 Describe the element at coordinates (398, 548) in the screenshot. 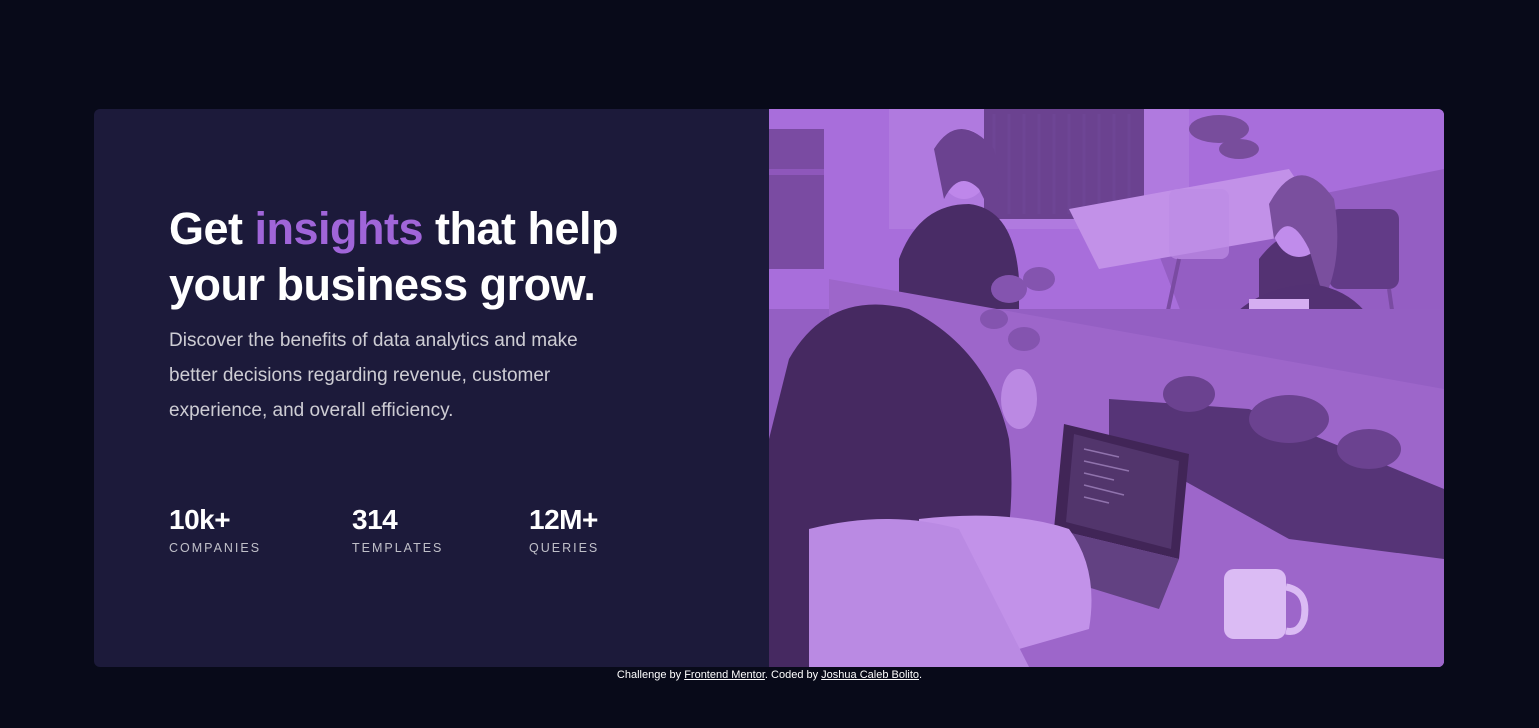

I see `stat-label: TEMPLATES` at that location.